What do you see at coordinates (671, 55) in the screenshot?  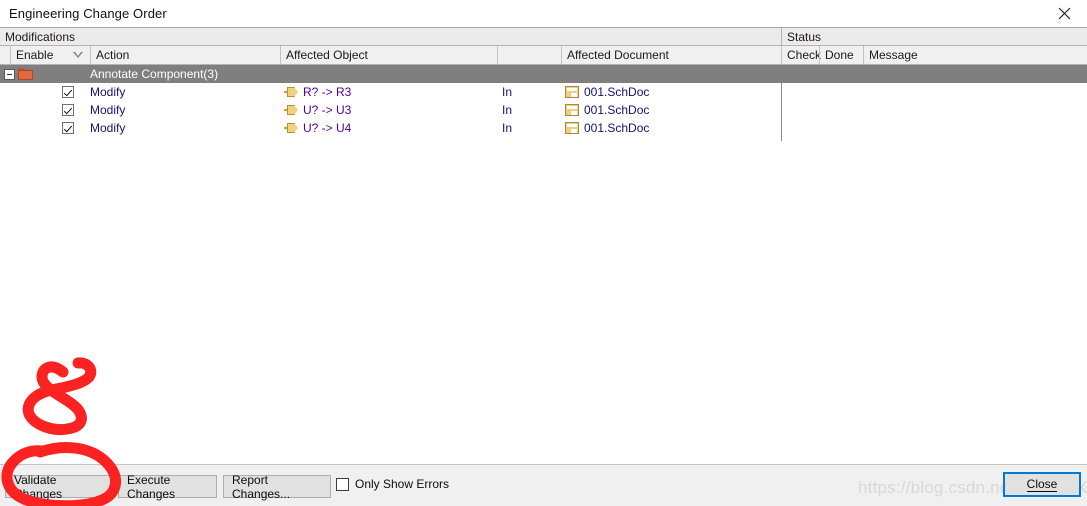 I see `column-header-affected-document: Affected Document` at bounding box center [671, 55].